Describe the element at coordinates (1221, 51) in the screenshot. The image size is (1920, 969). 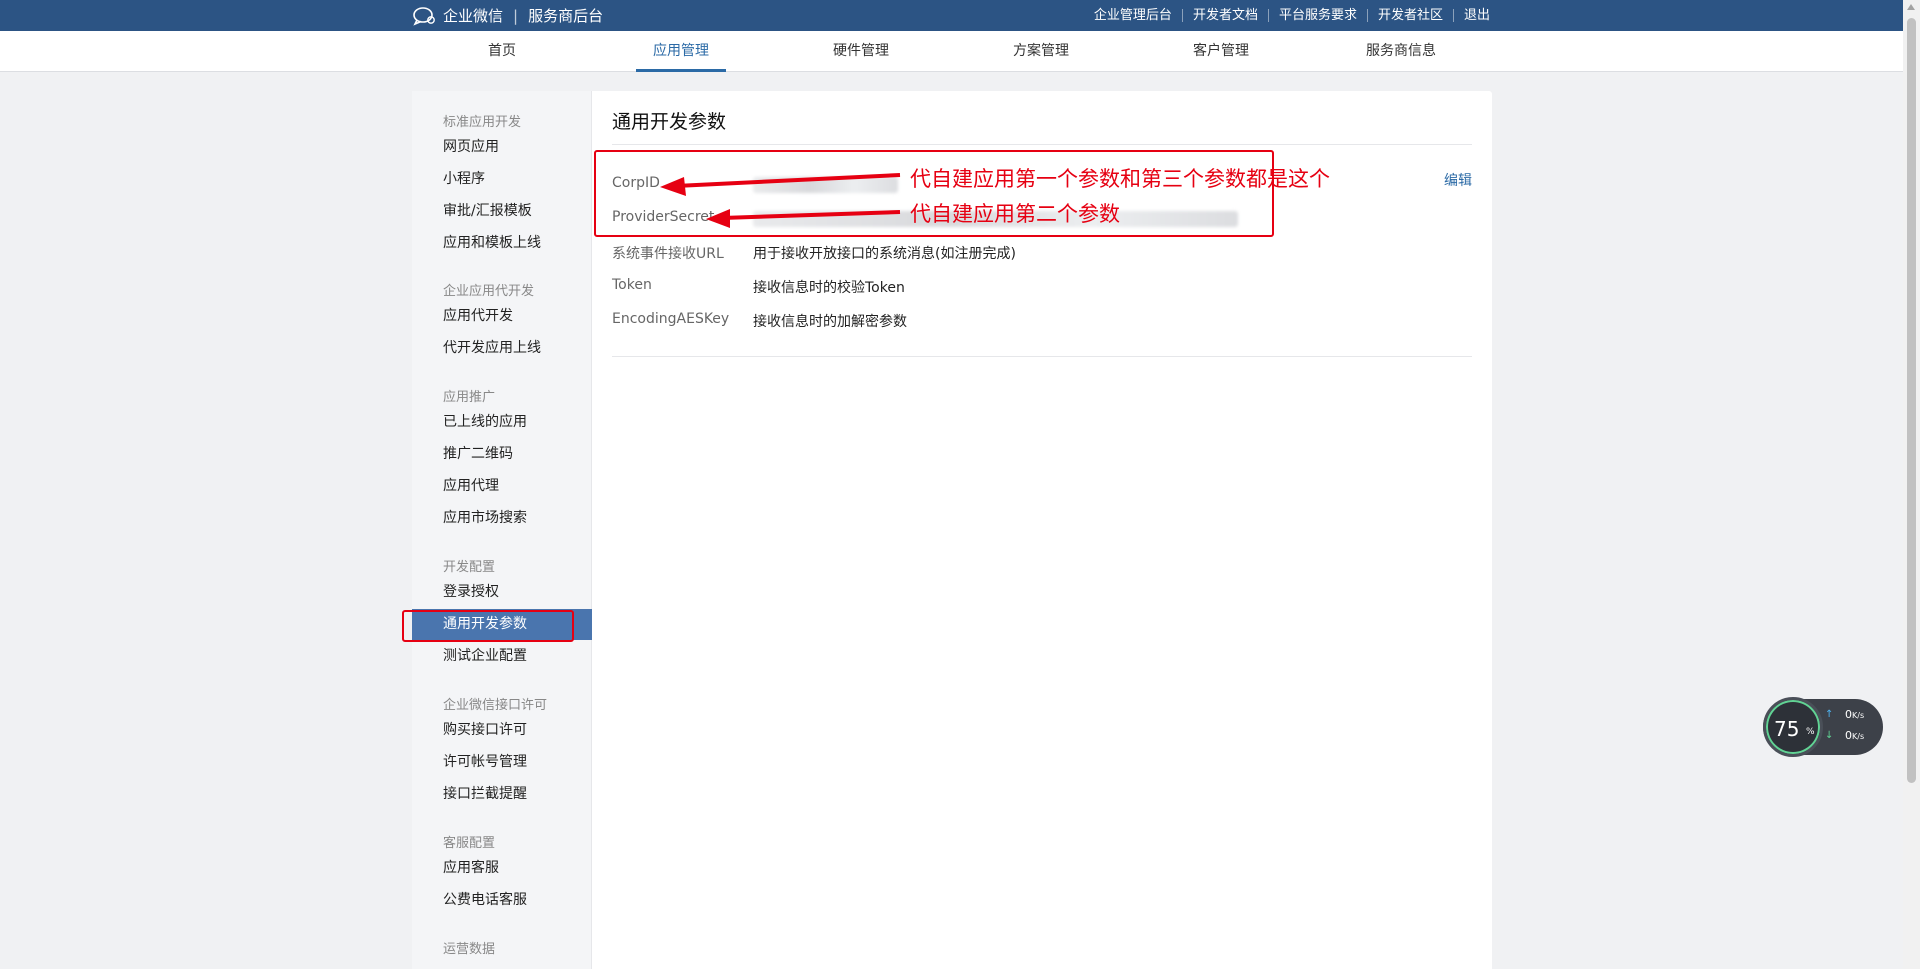
I see `nav-customer-management: 客户管理` at that location.